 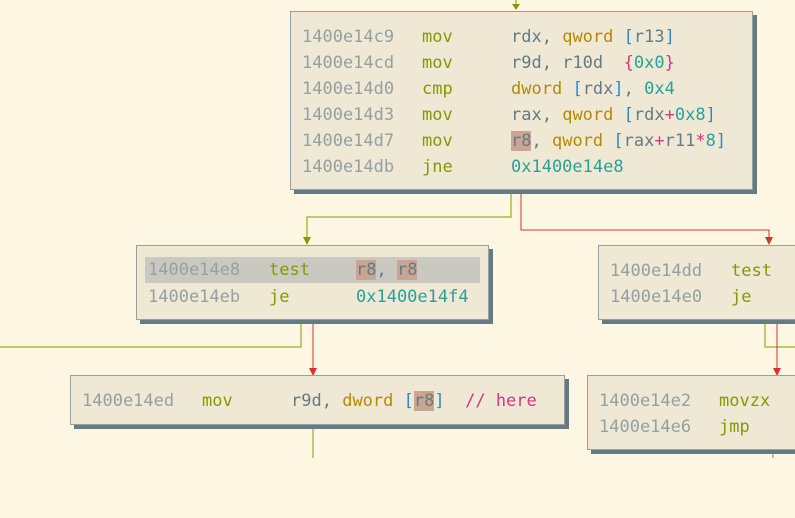 I want to click on instruction-mnemonic: jne, so click(x=437, y=167).